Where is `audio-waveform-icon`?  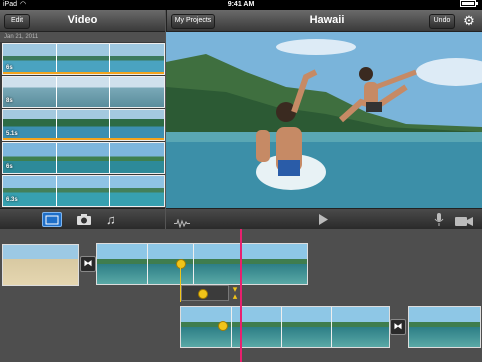 audio-waveform-icon is located at coordinates (182, 222).